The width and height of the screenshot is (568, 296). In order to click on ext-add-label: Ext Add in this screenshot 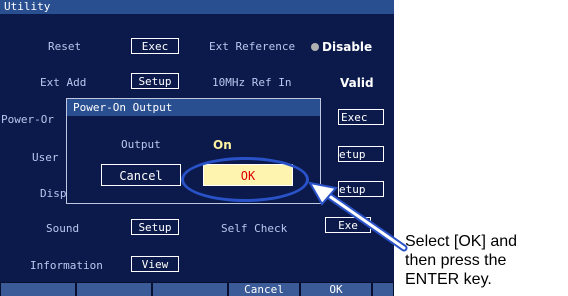, I will do `click(63, 82)`.